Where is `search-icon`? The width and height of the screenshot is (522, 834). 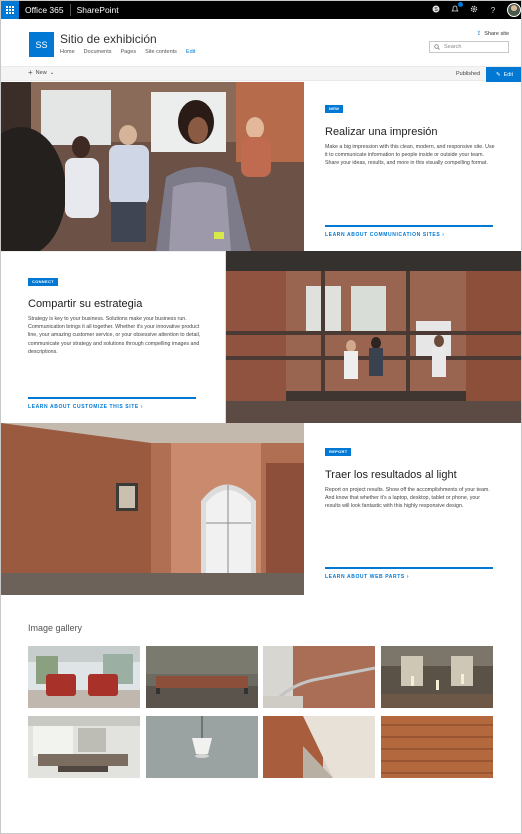
search-icon is located at coordinates (437, 47).